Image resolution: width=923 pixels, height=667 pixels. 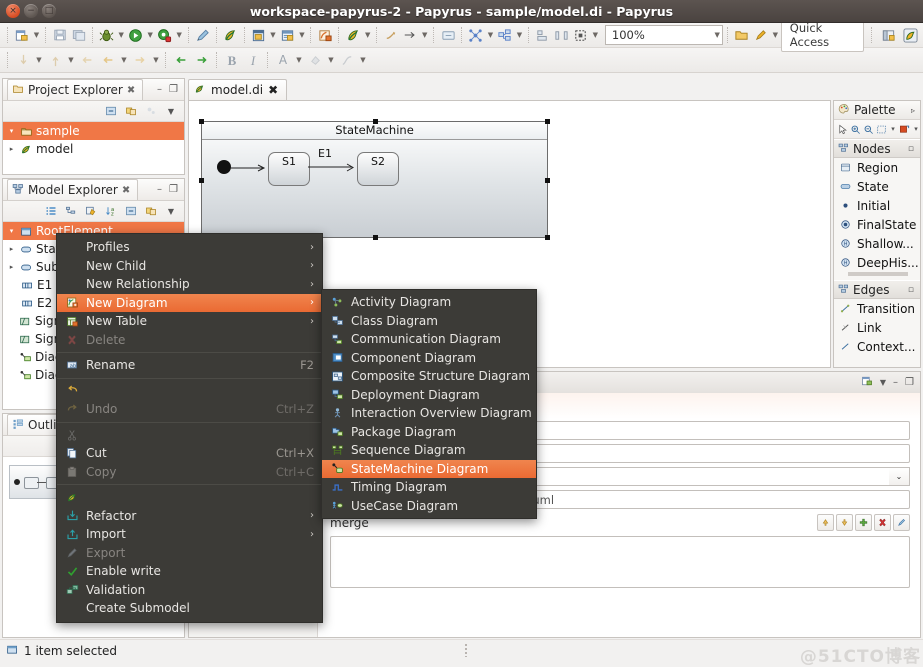 What do you see at coordinates (203, 35) in the screenshot?
I see `pencil-icon` at bounding box center [203, 35].